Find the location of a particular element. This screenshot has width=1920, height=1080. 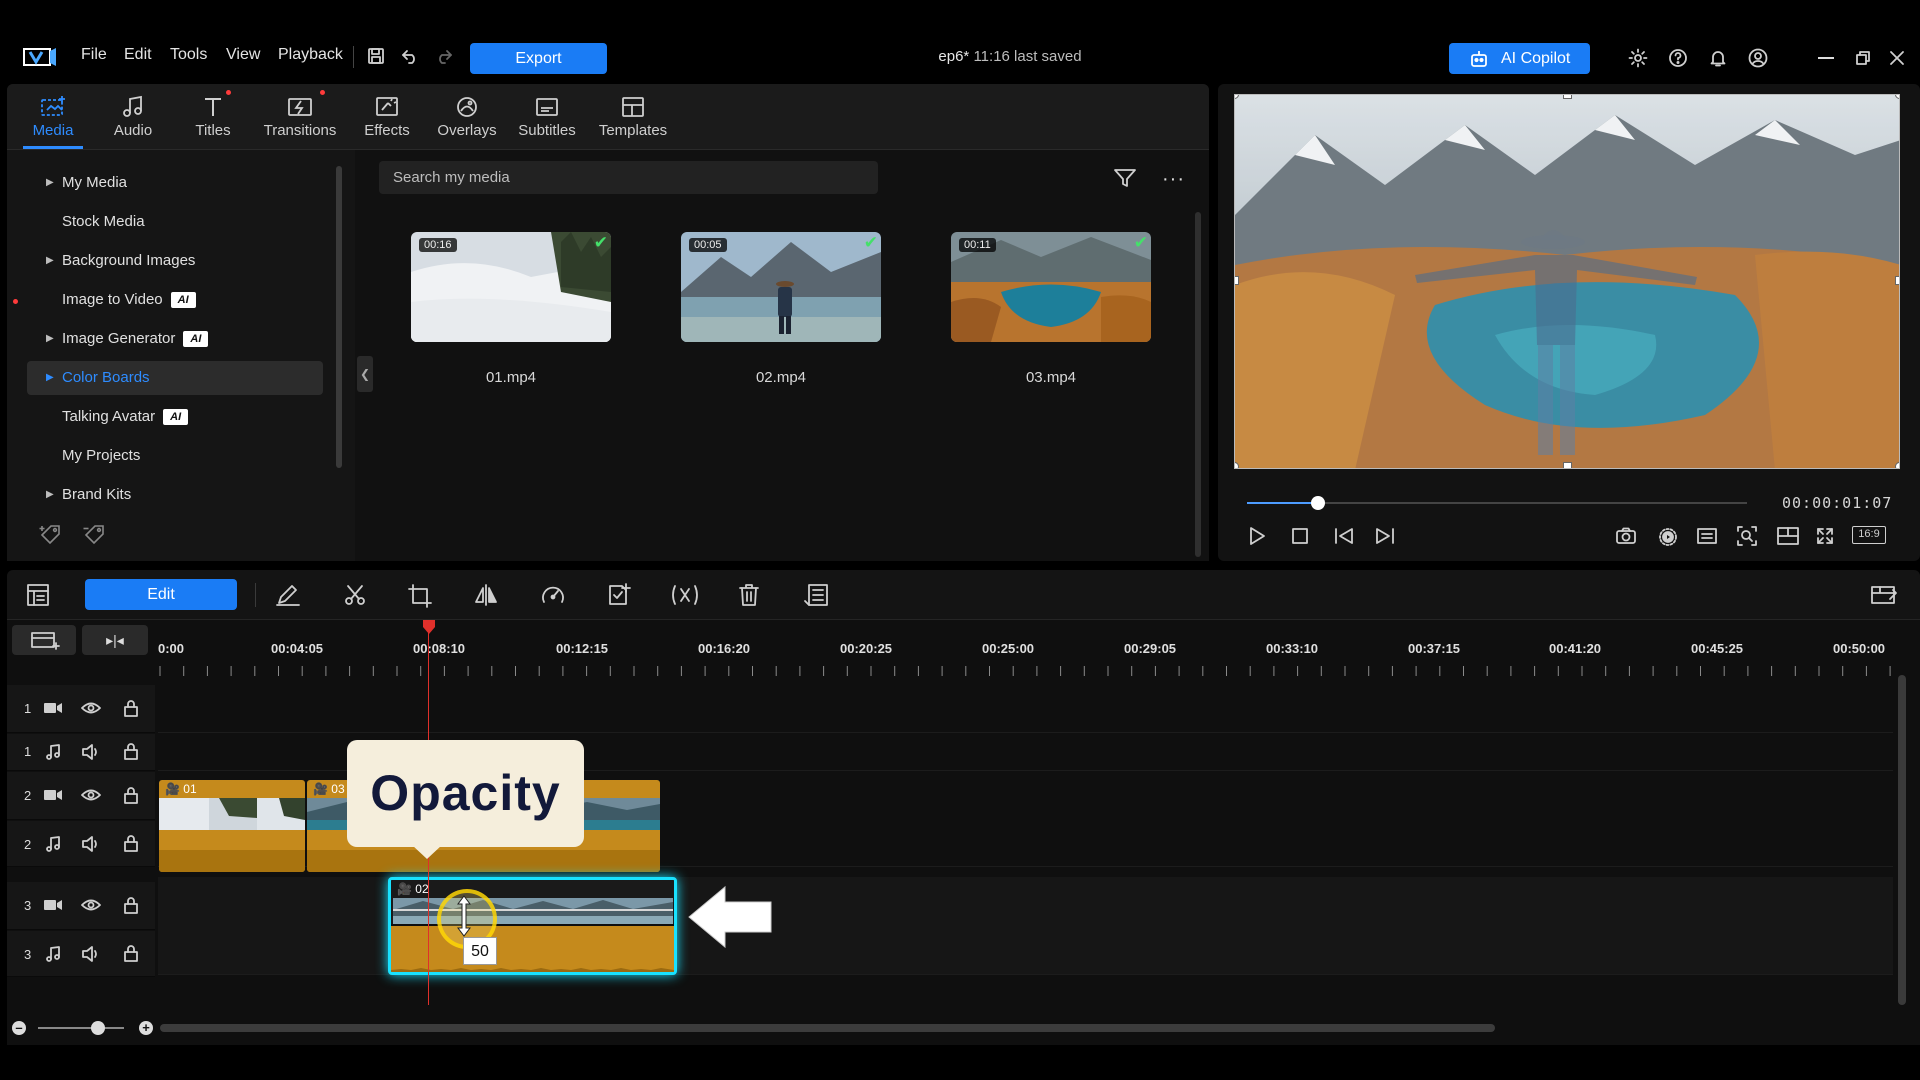

timeline-clip: 🎥 01 is located at coordinates (232, 826).